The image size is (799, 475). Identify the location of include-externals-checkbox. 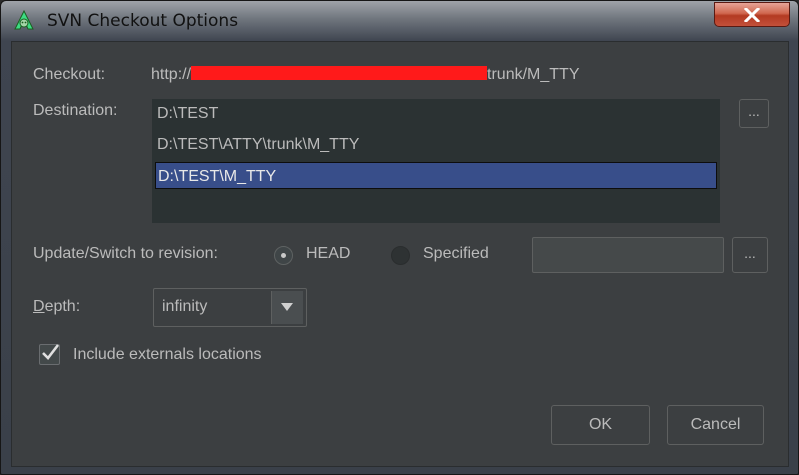
(49, 354).